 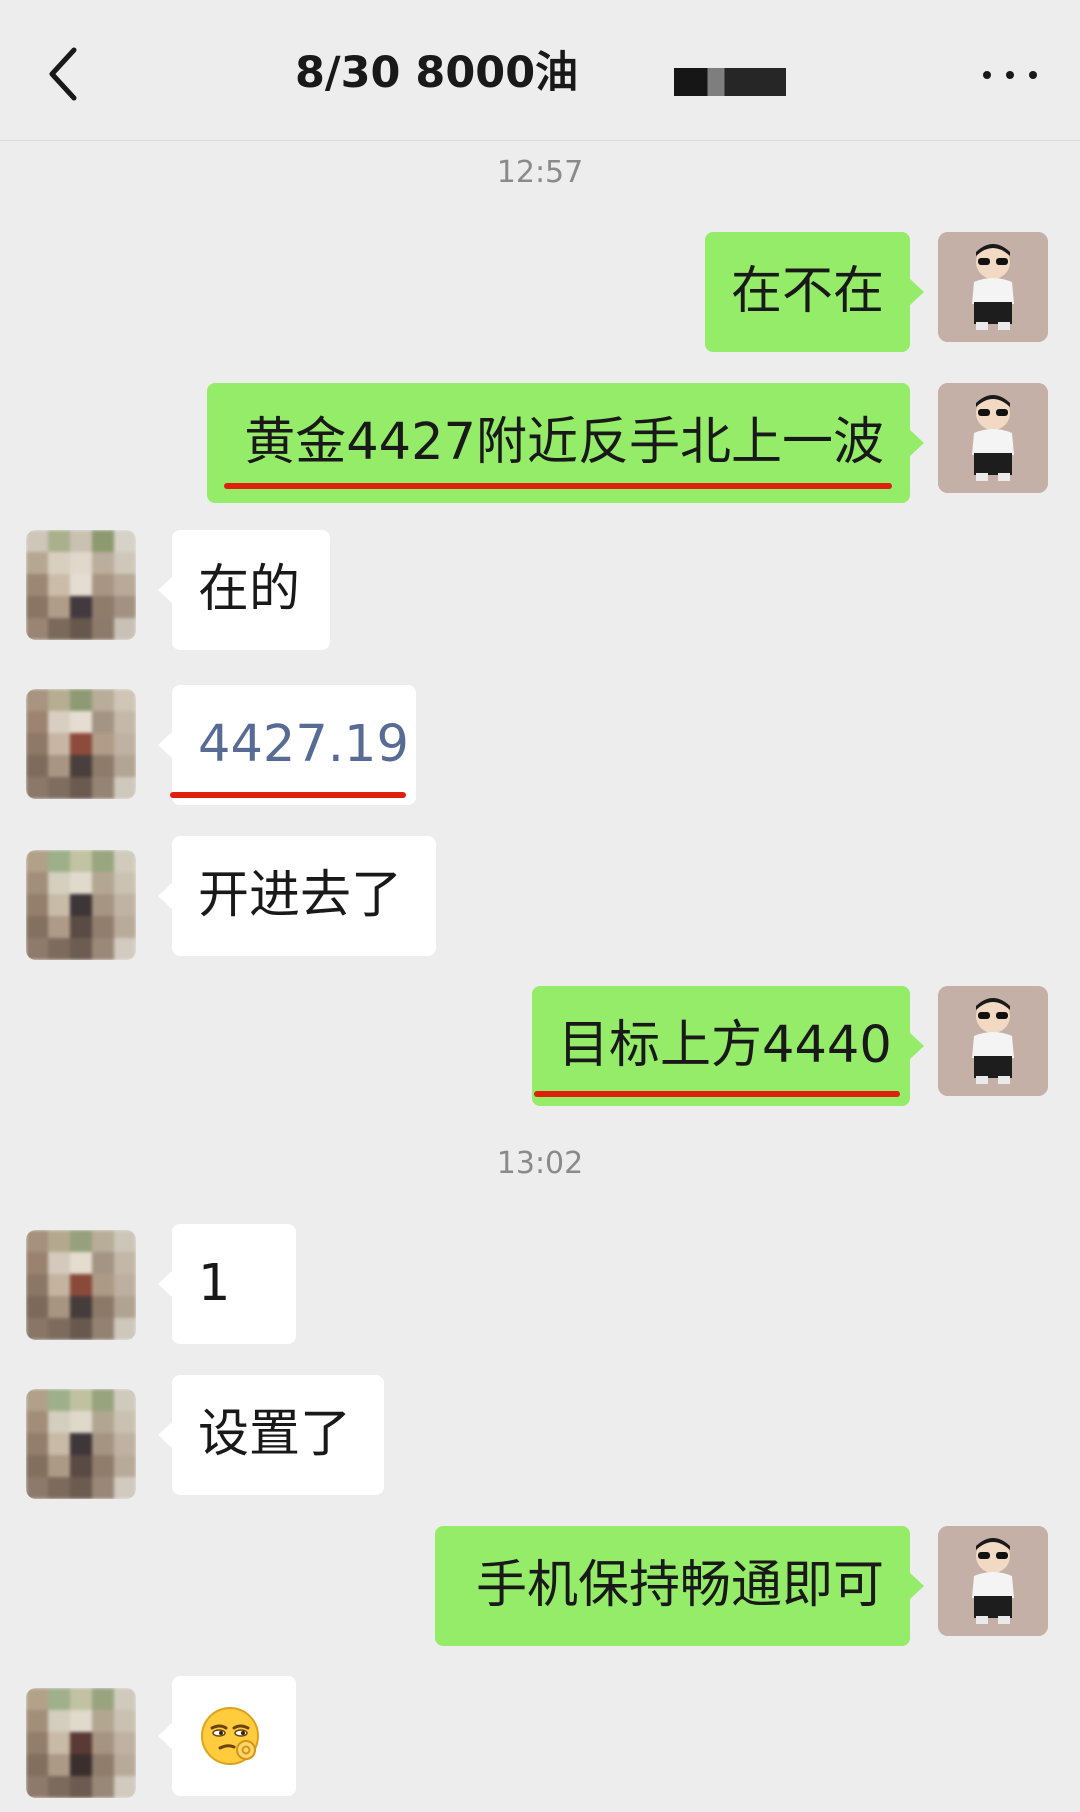 What do you see at coordinates (540, 1163) in the screenshot?
I see `timestamp: 13:02` at bounding box center [540, 1163].